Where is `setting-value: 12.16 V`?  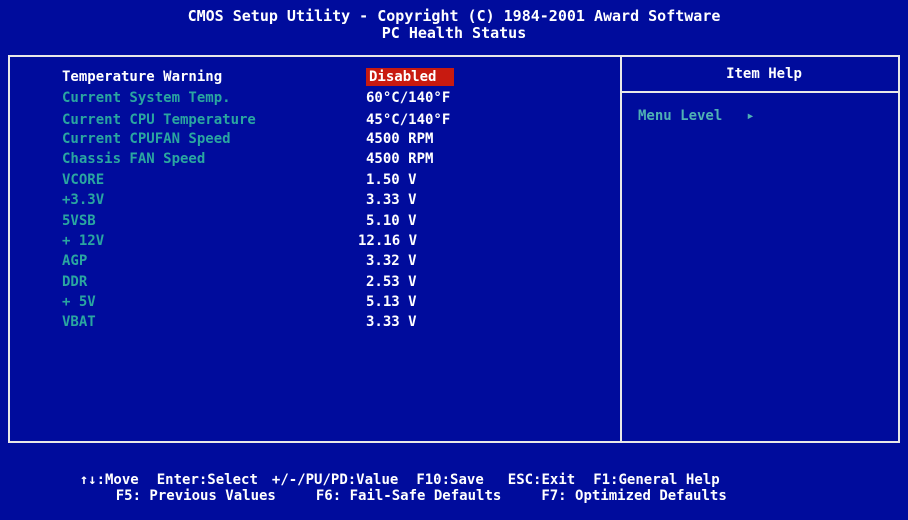 setting-value: 12.16 V is located at coordinates (388, 241).